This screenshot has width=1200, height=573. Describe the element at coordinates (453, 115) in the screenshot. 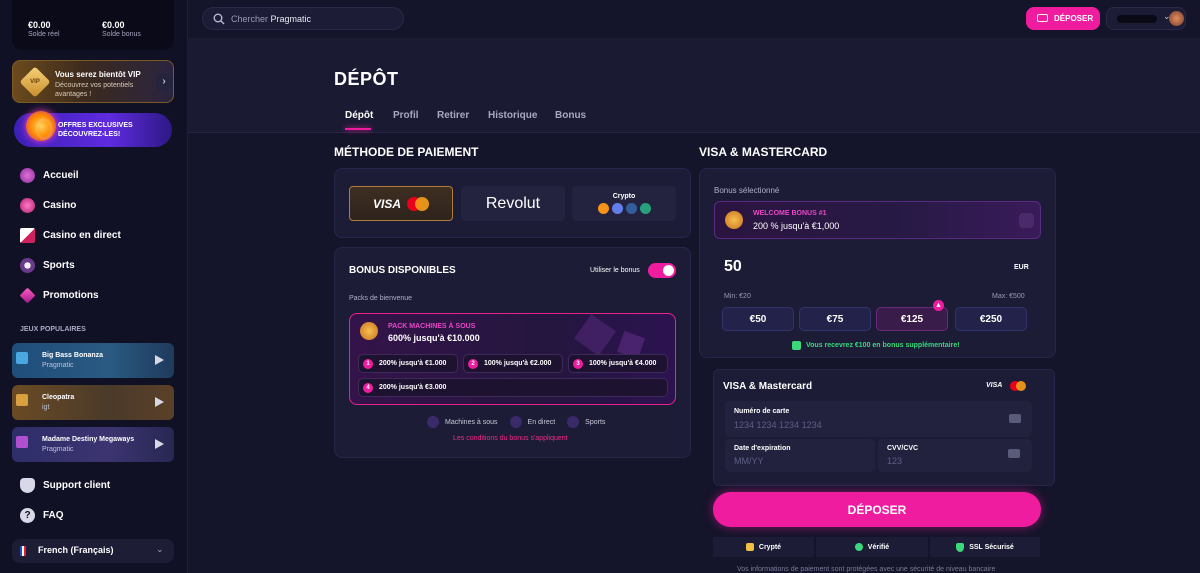

I see `tab-withdraw: Retirer` at that location.